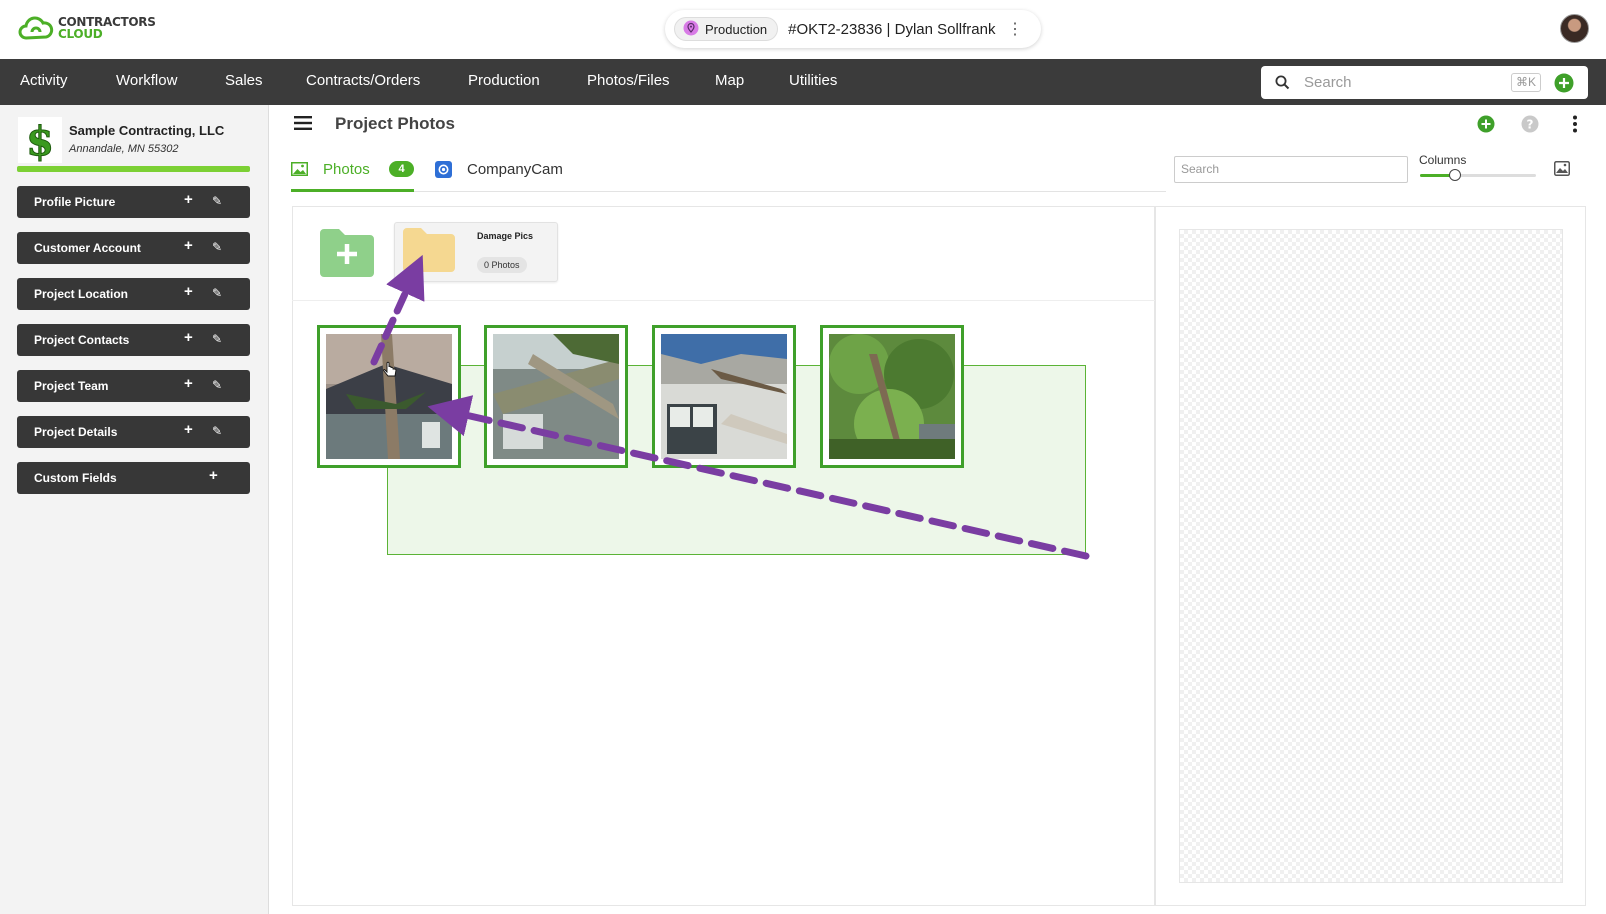  Describe the element at coordinates (363, 80) in the screenshot. I see `nav-item-contracts-orders: Contracts/Orders` at that location.